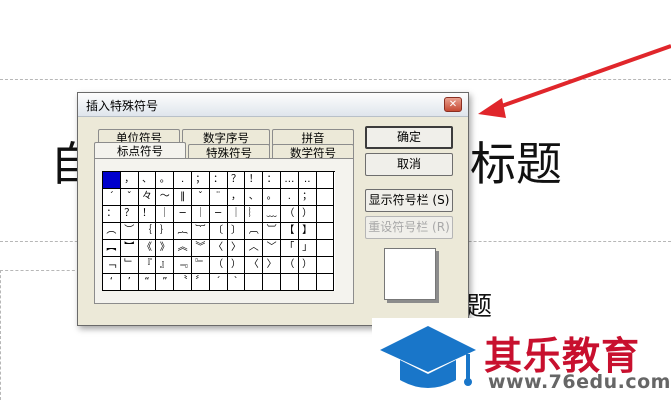 The image size is (671, 400). I want to click on watermark-url: www.76edu.com, so click(579, 382).